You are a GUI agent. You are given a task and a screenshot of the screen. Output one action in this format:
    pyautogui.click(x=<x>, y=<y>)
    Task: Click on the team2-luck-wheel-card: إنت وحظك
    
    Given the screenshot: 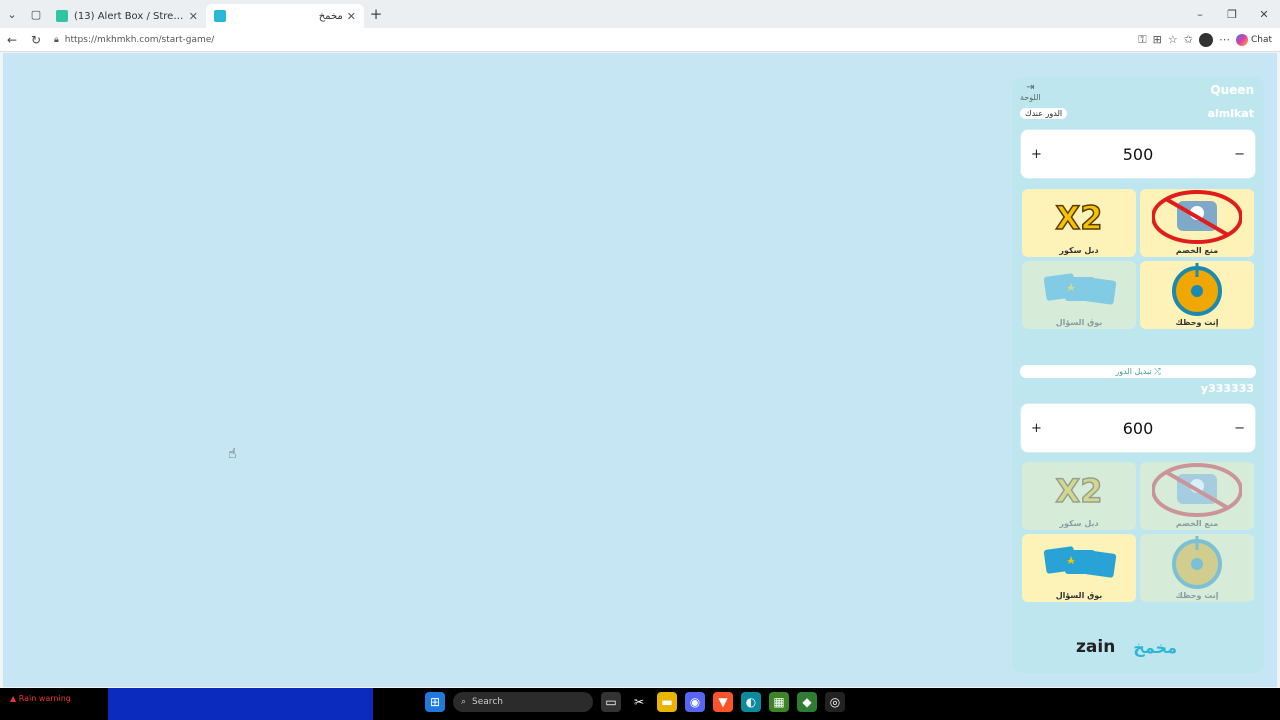 What is the action you would take?
    pyautogui.click(x=1197, y=568)
    